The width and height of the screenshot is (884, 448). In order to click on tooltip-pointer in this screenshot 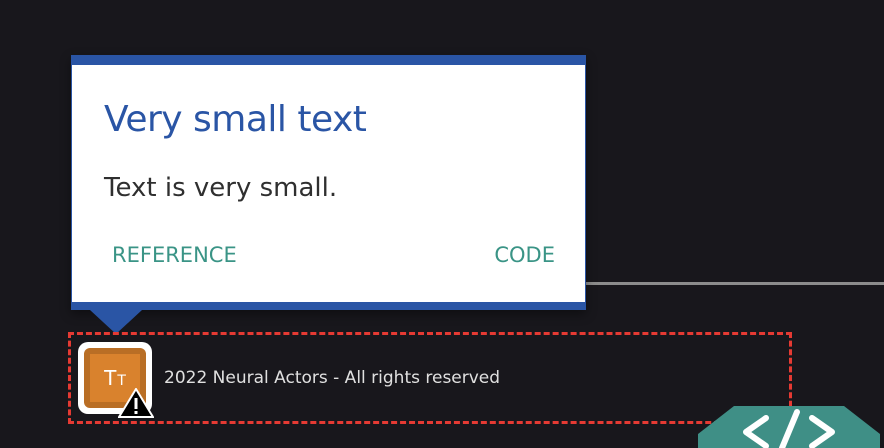, I will do `click(116, 322)`.